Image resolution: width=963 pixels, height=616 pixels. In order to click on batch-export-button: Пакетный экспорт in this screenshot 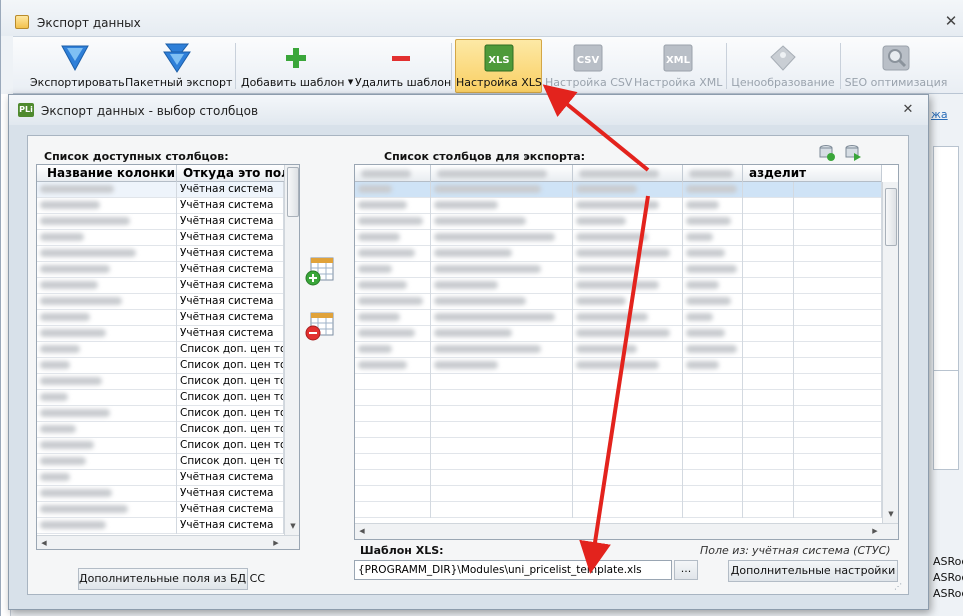, I will do `click(178, 66)`.